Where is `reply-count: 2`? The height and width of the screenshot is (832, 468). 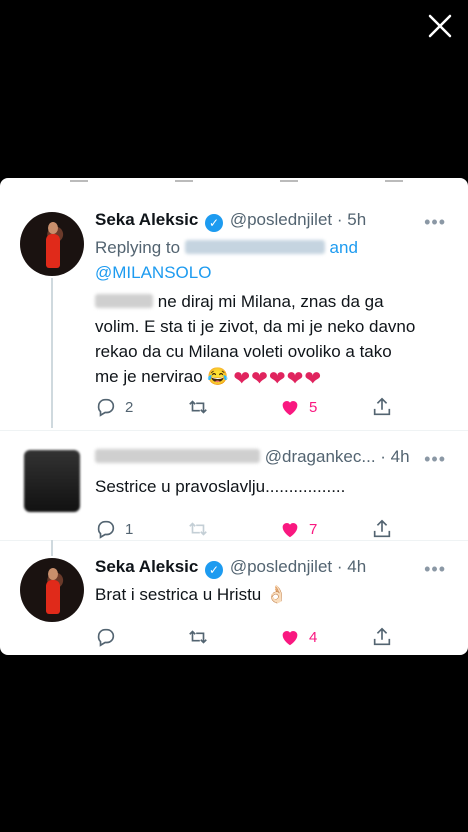 reply-count: 2 is located at coordinates (129, 407).